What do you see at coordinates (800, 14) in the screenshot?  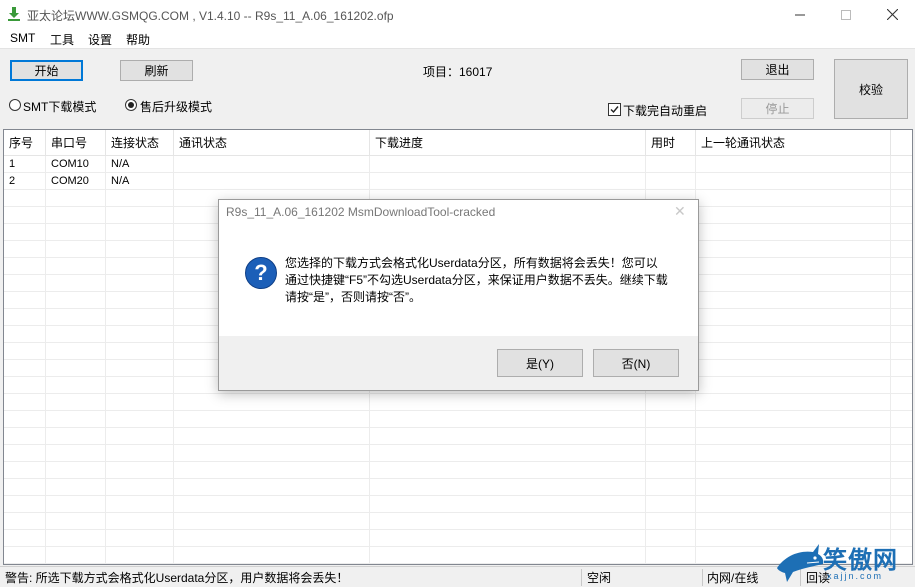 I see `minimize-button` at bounding box center [800, 14].